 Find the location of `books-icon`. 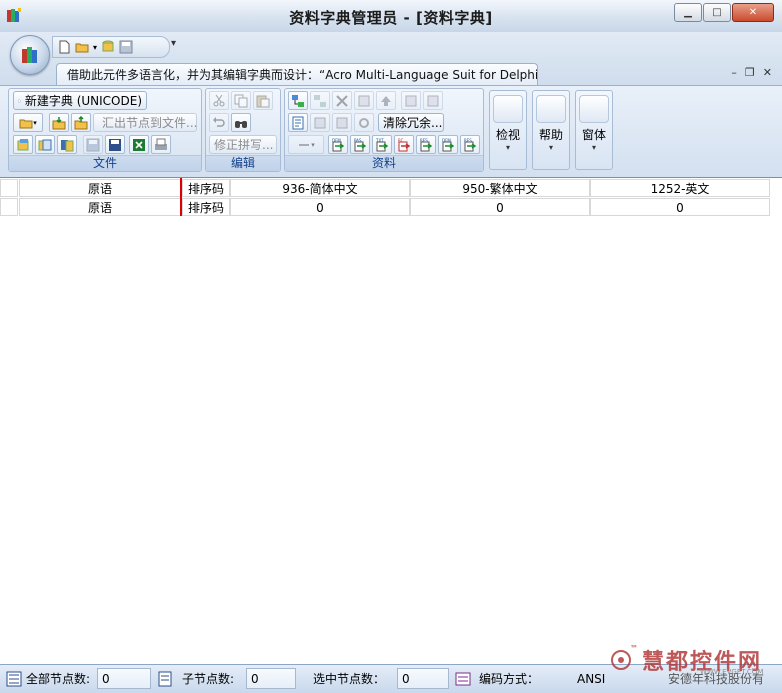

books-icon is located at coordinates (29, 55).